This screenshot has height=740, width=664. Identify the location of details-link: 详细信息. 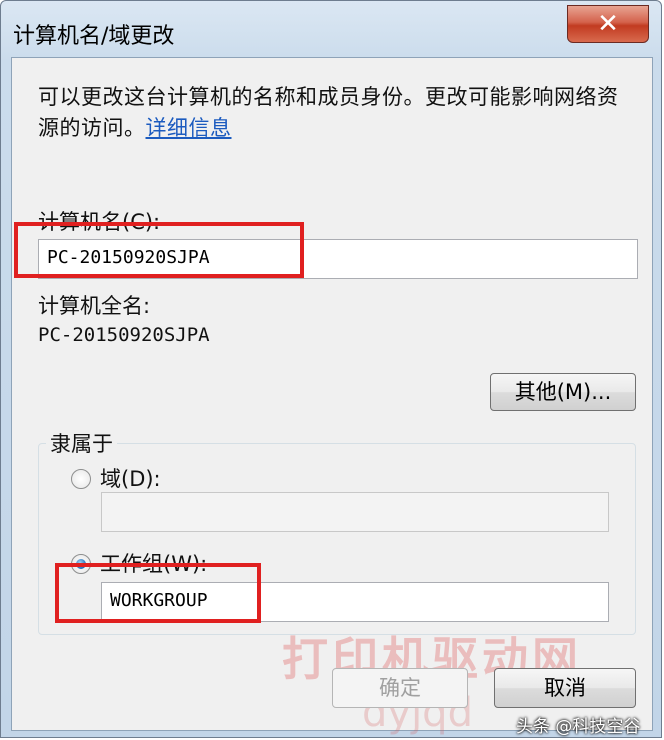
(189, 128).